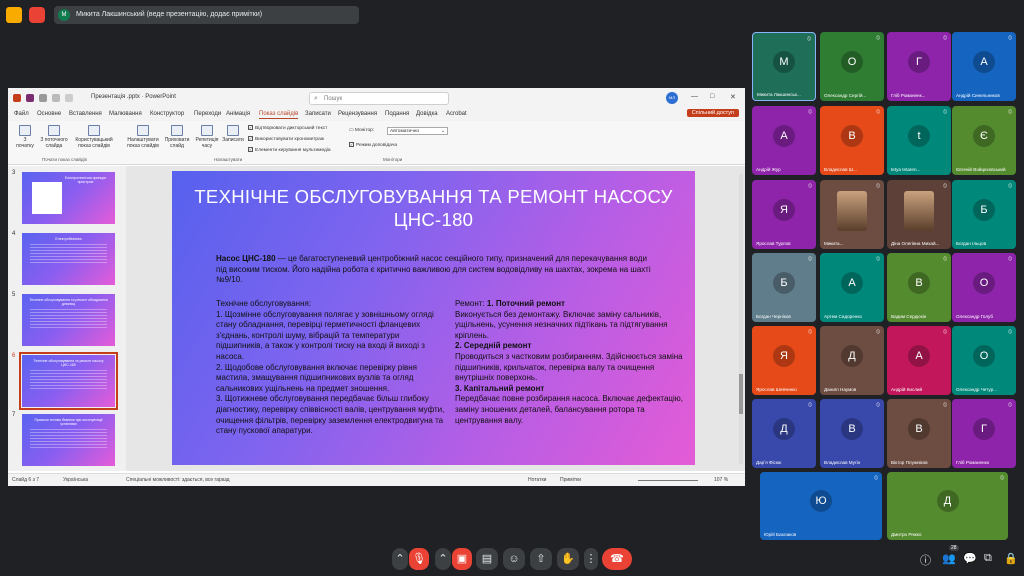 Image resolution: width=1024 pixels, height=576 pixels. Describe the element at coordinates (69, 98) in the screenshot. I see `quick-access-icon` at that location.